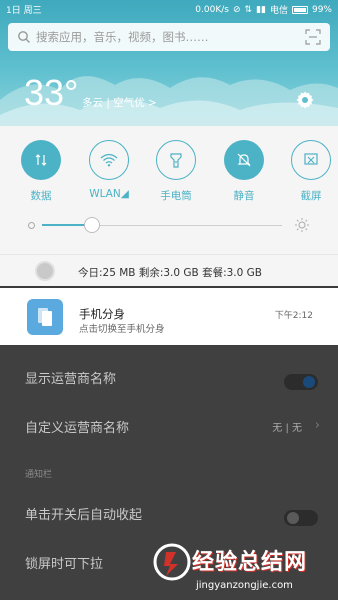 This screenshot has height=600, width=338. Describe the element at coordinates (51, 93) in the screenshot. I see `temperature: 33°` at that location.